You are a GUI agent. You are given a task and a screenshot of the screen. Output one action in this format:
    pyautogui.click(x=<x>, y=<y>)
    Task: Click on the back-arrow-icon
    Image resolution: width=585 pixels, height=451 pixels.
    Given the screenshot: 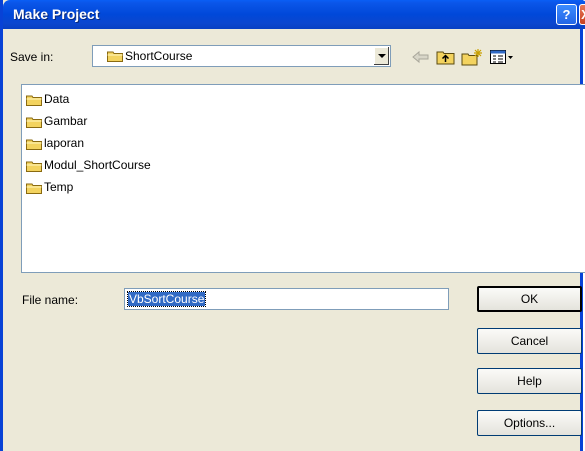 What is the action you would take?
    pyautogui.click(x=421, y=57)
    